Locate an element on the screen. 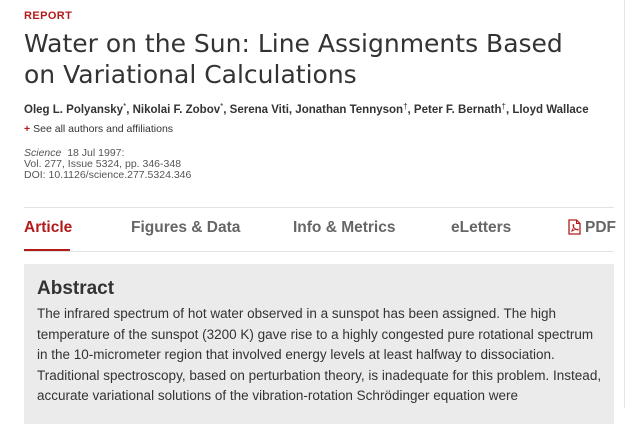 The width and height of the screenshot is (640, 424). abstract-heading: Abstract is located at coordinates (76, 288).